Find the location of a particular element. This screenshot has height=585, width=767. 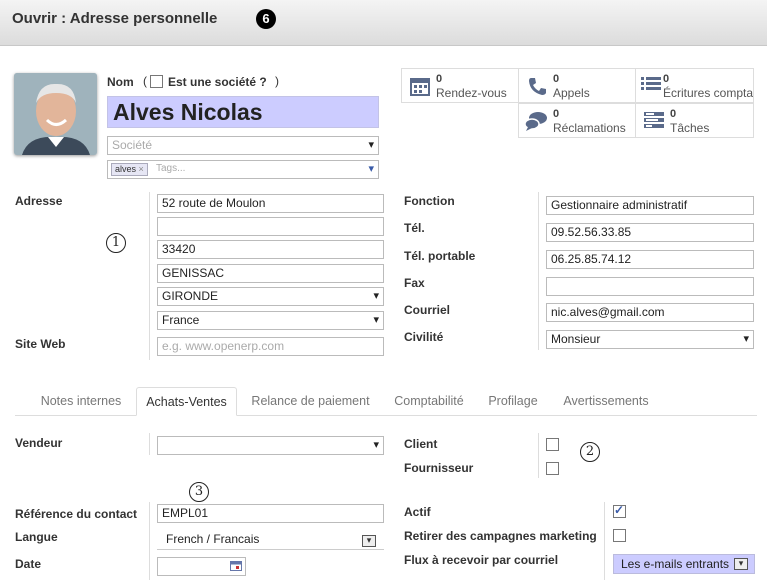

active-checkbox is located at coordinates (619, 510).